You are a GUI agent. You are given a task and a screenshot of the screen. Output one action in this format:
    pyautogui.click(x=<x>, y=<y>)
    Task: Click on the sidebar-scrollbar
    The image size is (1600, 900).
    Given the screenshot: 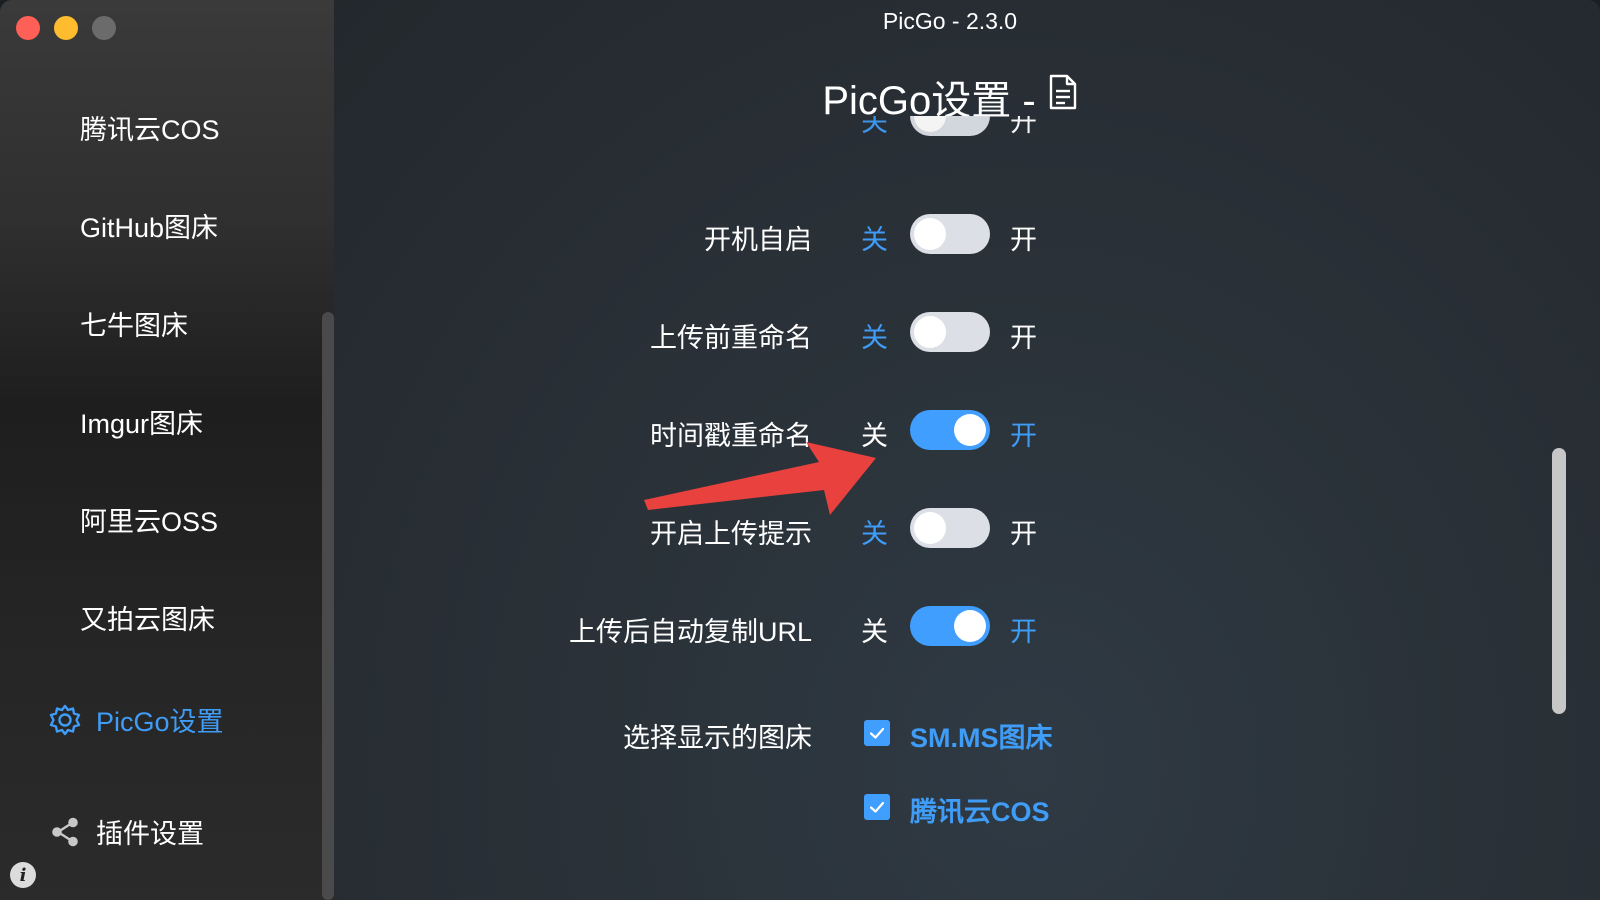 What is the action you would take?
    pyautogui.click(x=328, y=606)
    